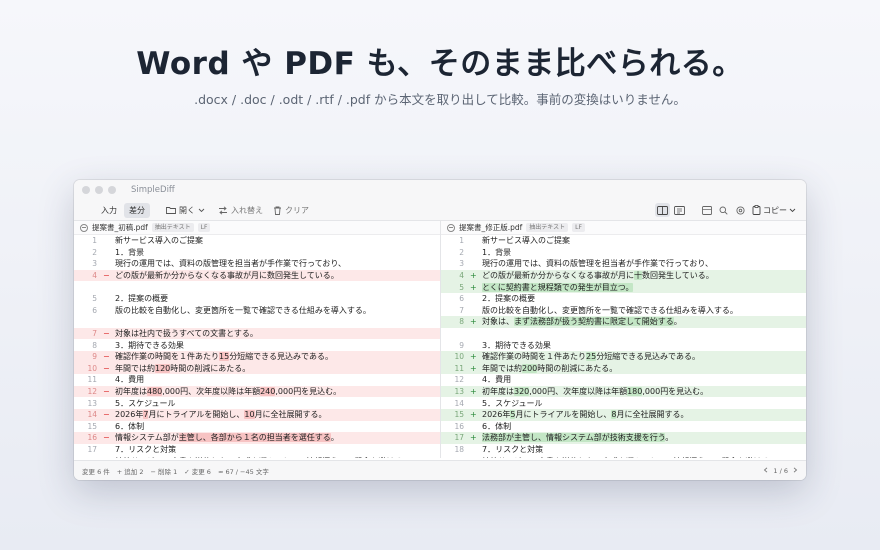 This screenshot has width=880, height=550. Describe the element at coordinates (522, 392) in the screenshot. I see `changed-text: 320` at that location.